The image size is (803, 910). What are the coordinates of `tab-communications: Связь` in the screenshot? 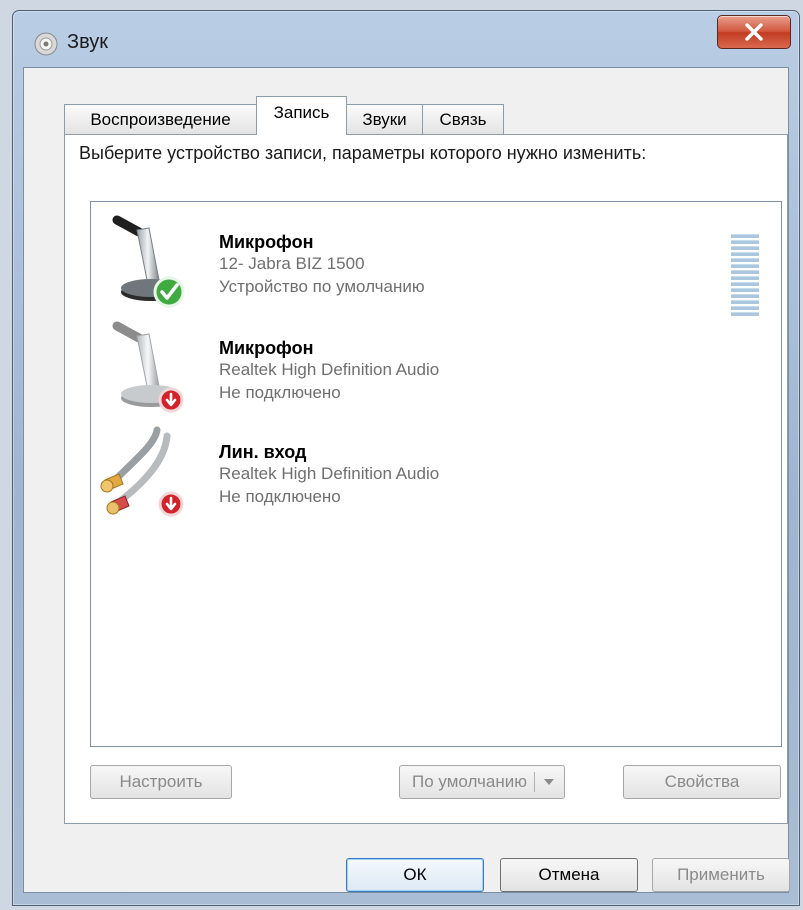 It's located at (463, 119).